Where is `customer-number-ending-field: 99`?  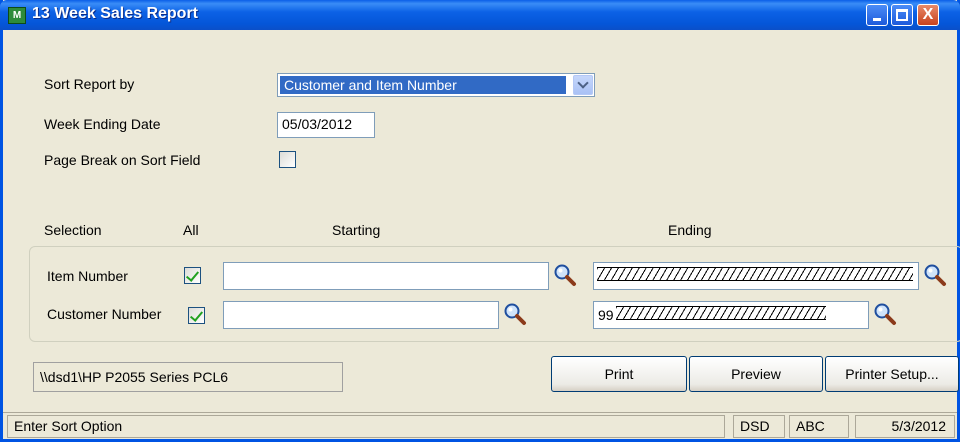
customer-number-ending-field: 99 is located at coordinates (731, 315).